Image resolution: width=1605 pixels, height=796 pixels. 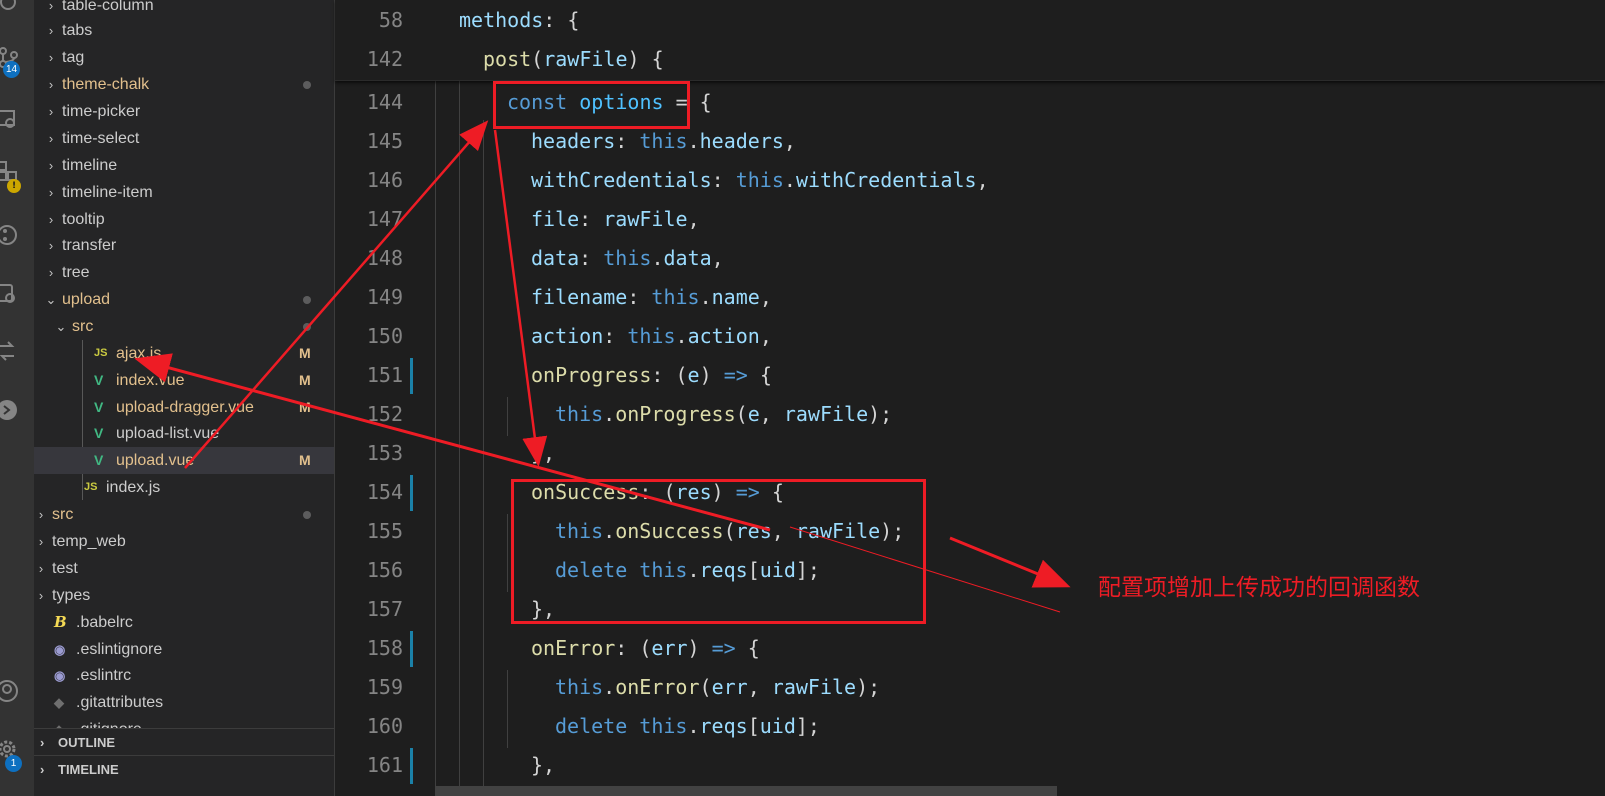 What do you see at coordinates (184, 245) in the screenshot?
I see `tree-folder: › transfer` at bounding box center [184, 245].